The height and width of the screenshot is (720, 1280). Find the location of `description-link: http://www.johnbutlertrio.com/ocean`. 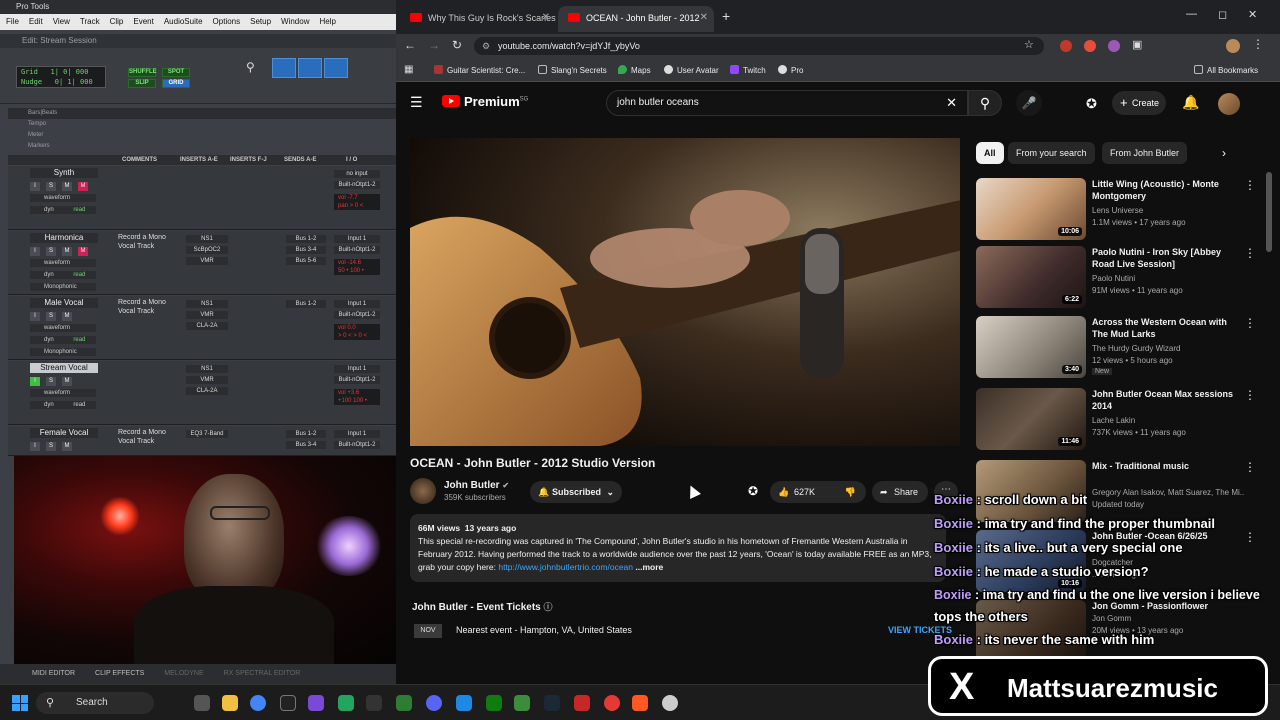

description-link: http://www.johnbutlertrio.com/ocean is located at coordinates (565, 567).